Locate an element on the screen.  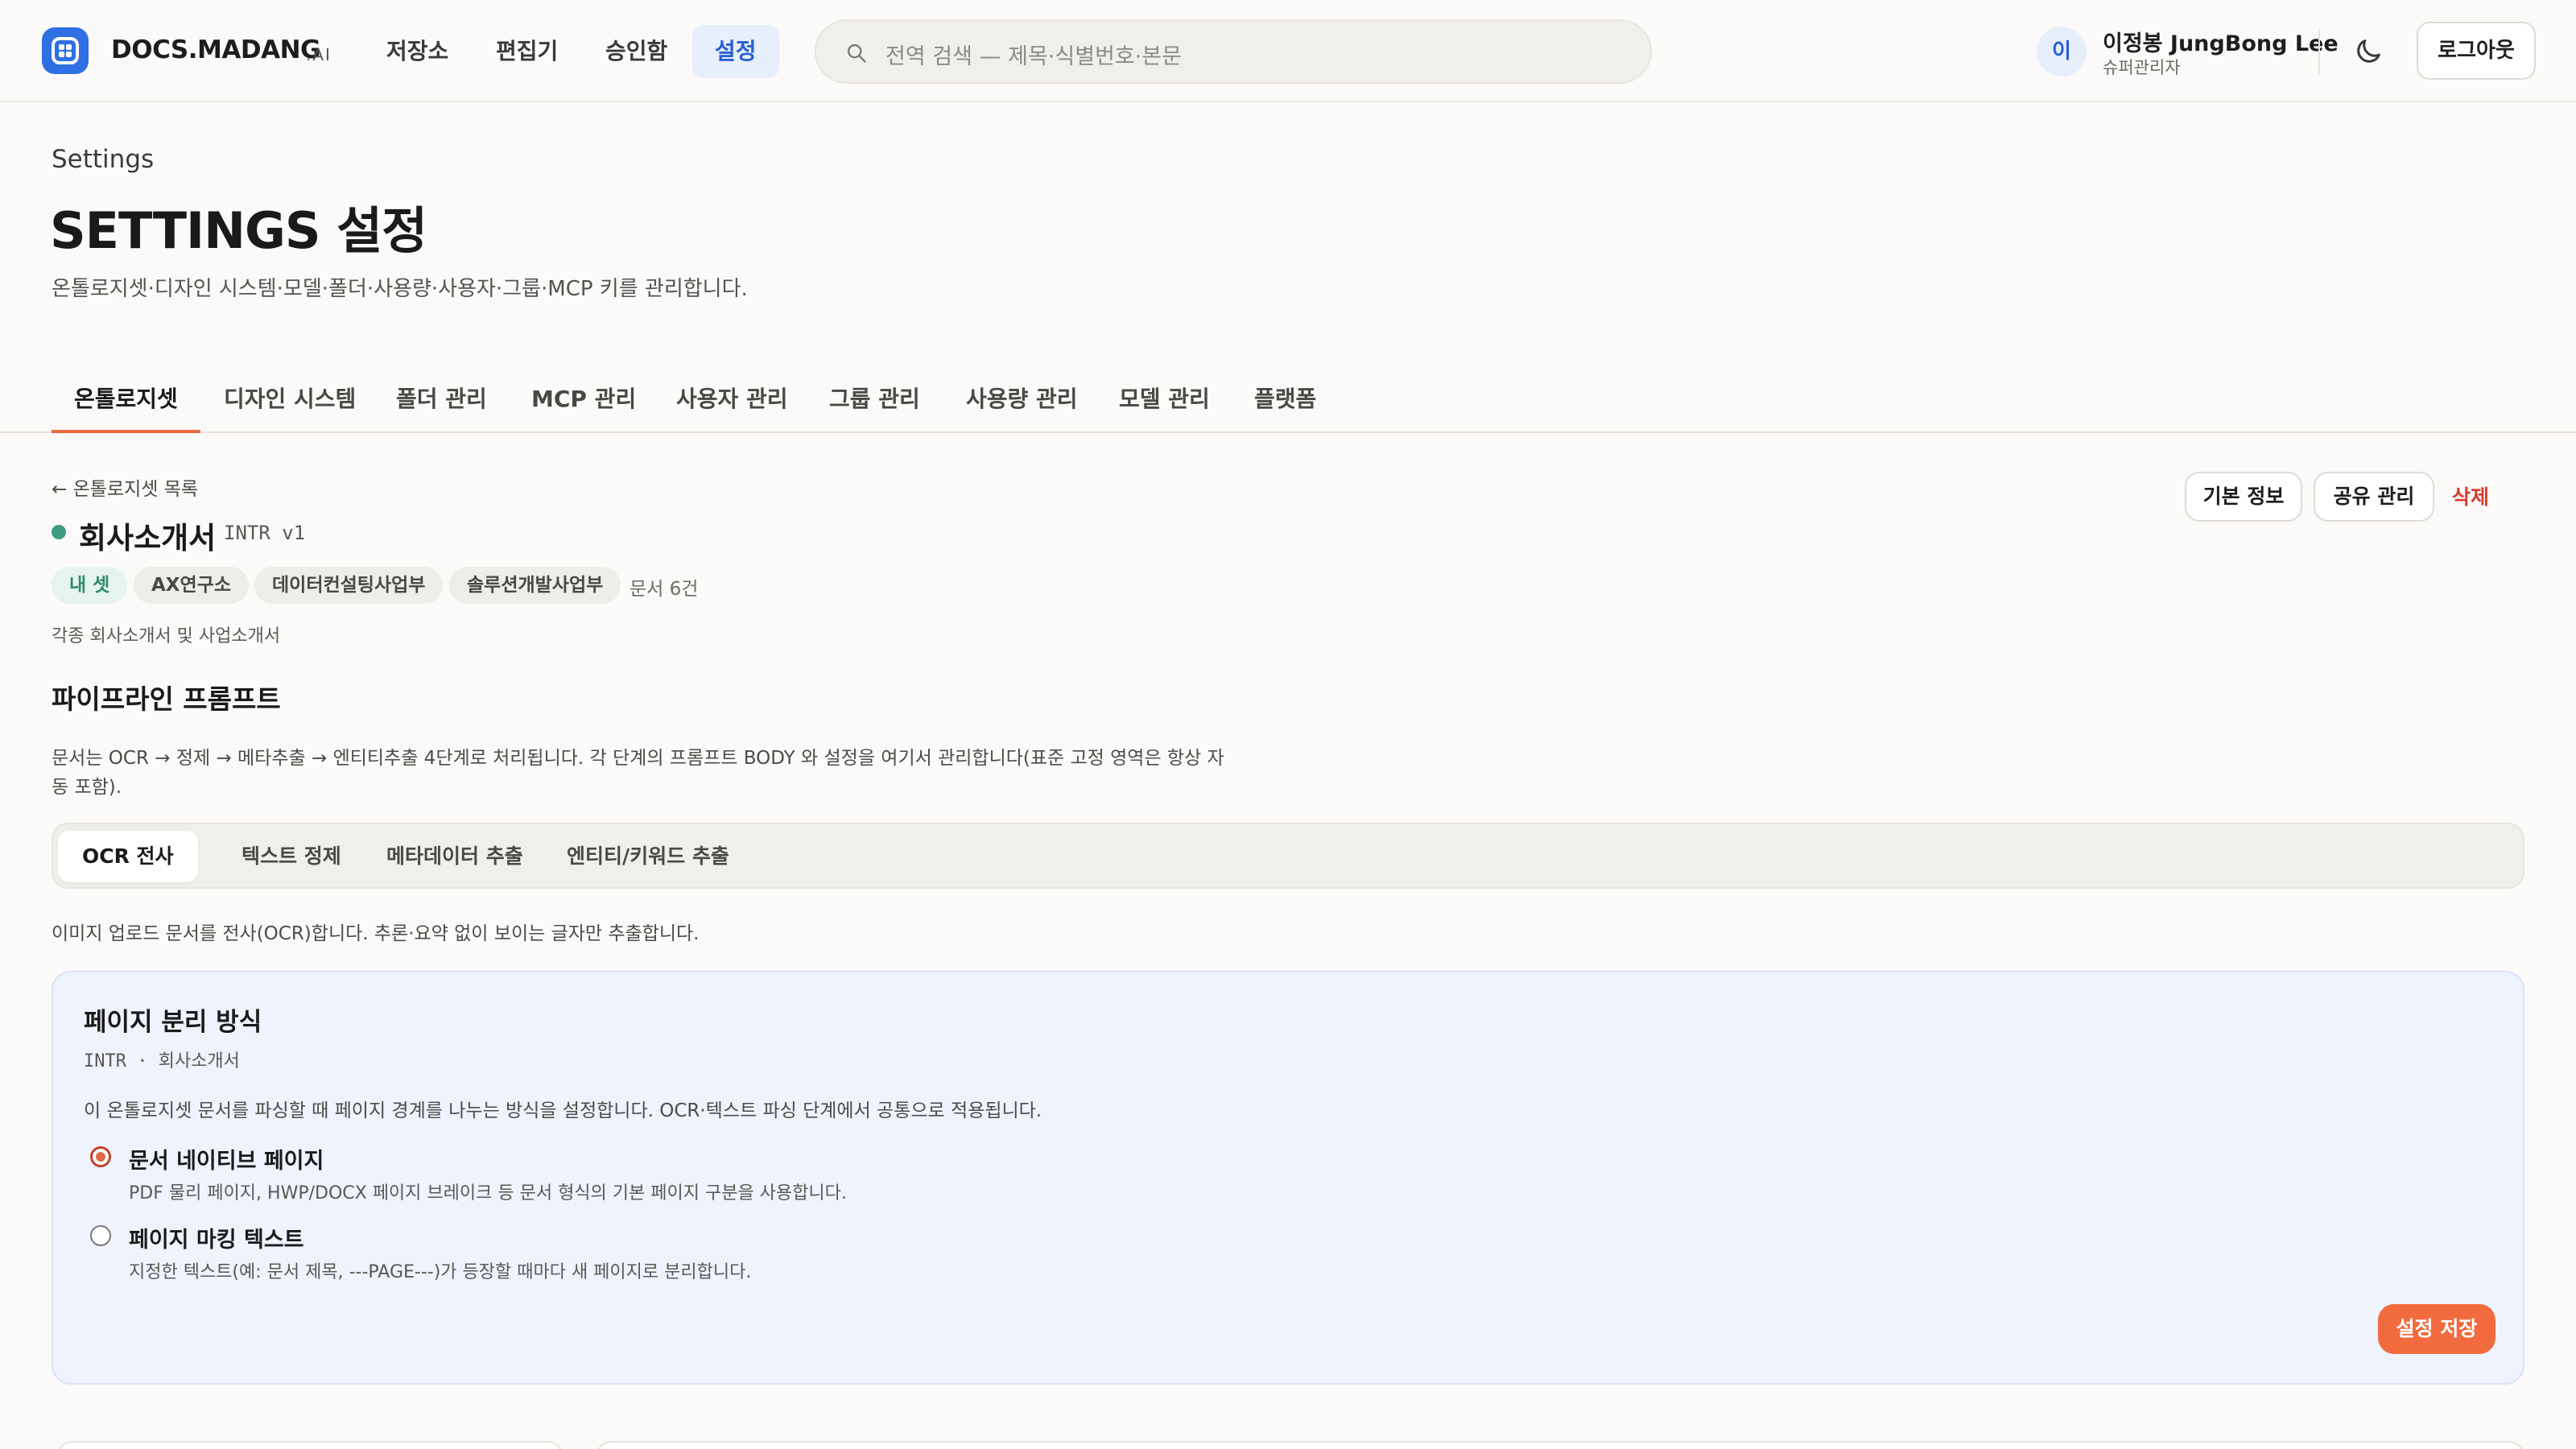
panel-title: 페이지 분리 방식 is located at coordinates (173, 1022).